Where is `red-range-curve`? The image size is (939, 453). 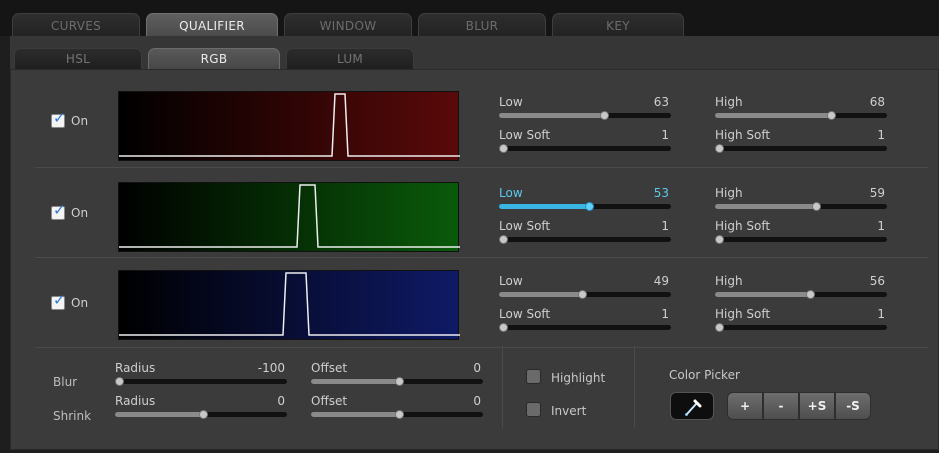 red-range-curve is located at coordinates (289, 125).